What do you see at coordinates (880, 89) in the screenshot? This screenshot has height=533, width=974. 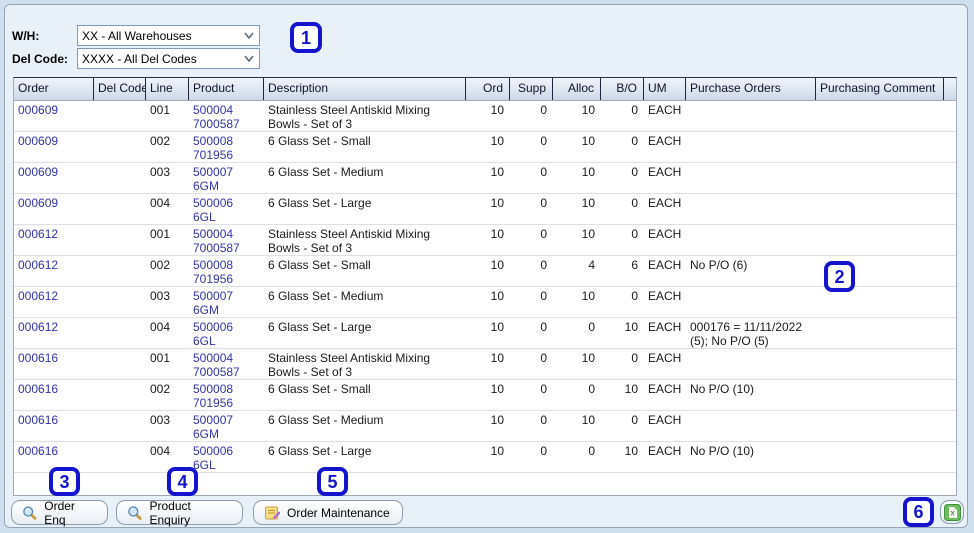 I see `column-header-purchasing_comment: Purchasing Comment` at bounding box center [880, 89].